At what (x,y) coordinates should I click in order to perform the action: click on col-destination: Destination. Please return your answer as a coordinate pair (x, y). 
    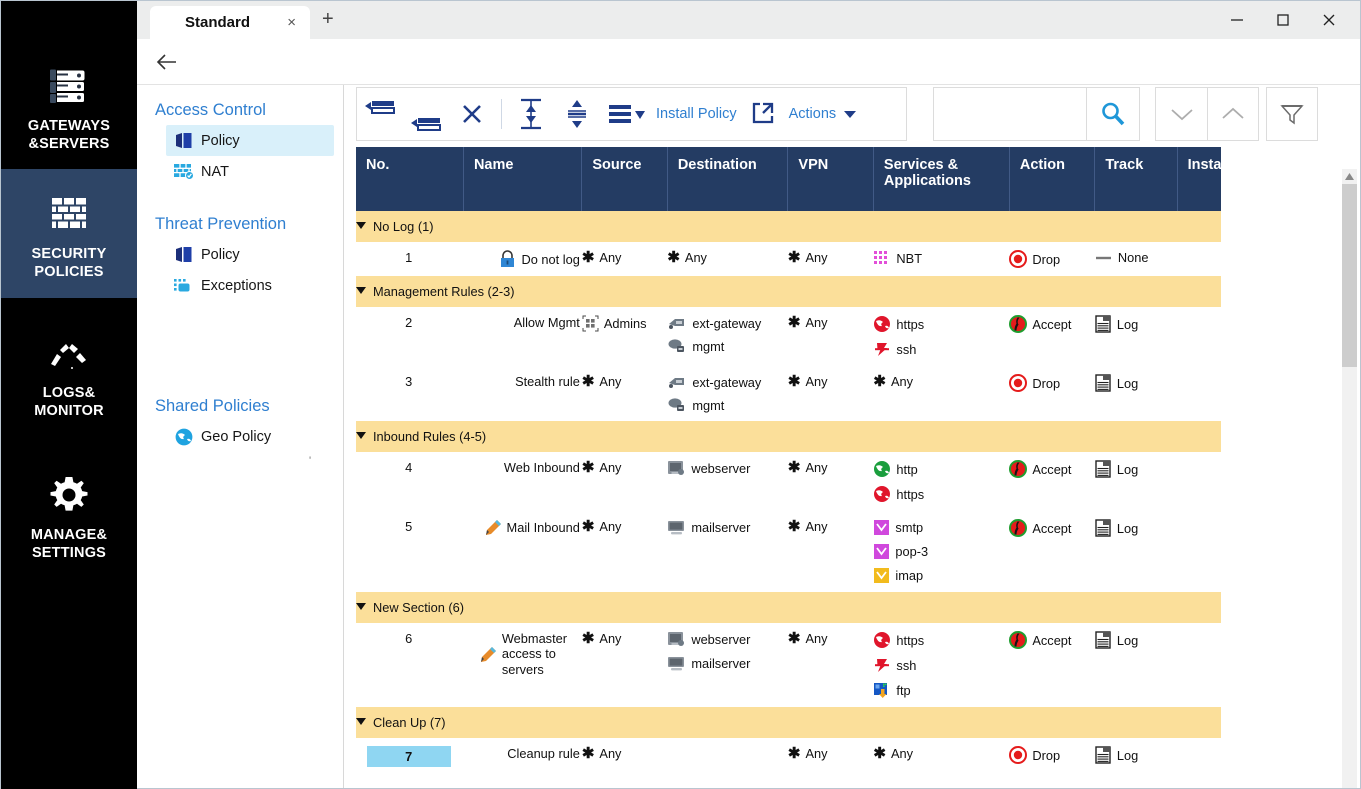
    Looking at the image, I should click on (728, 179).